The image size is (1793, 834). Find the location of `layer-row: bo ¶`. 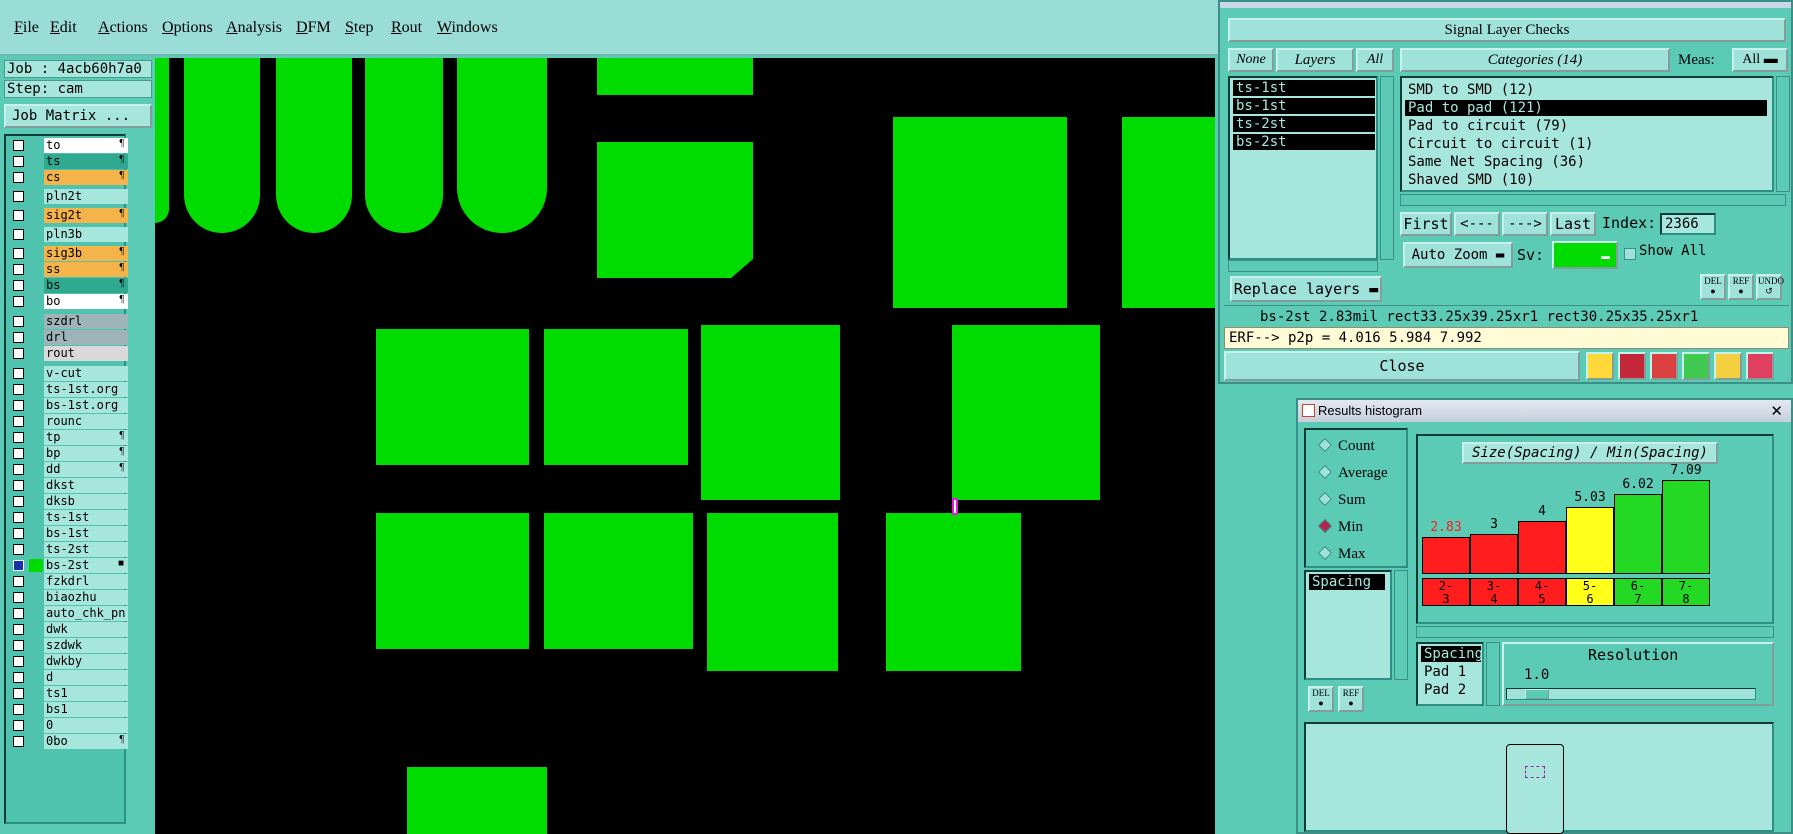

layer-row: bo ¶ is located at coordinates (68, 301).